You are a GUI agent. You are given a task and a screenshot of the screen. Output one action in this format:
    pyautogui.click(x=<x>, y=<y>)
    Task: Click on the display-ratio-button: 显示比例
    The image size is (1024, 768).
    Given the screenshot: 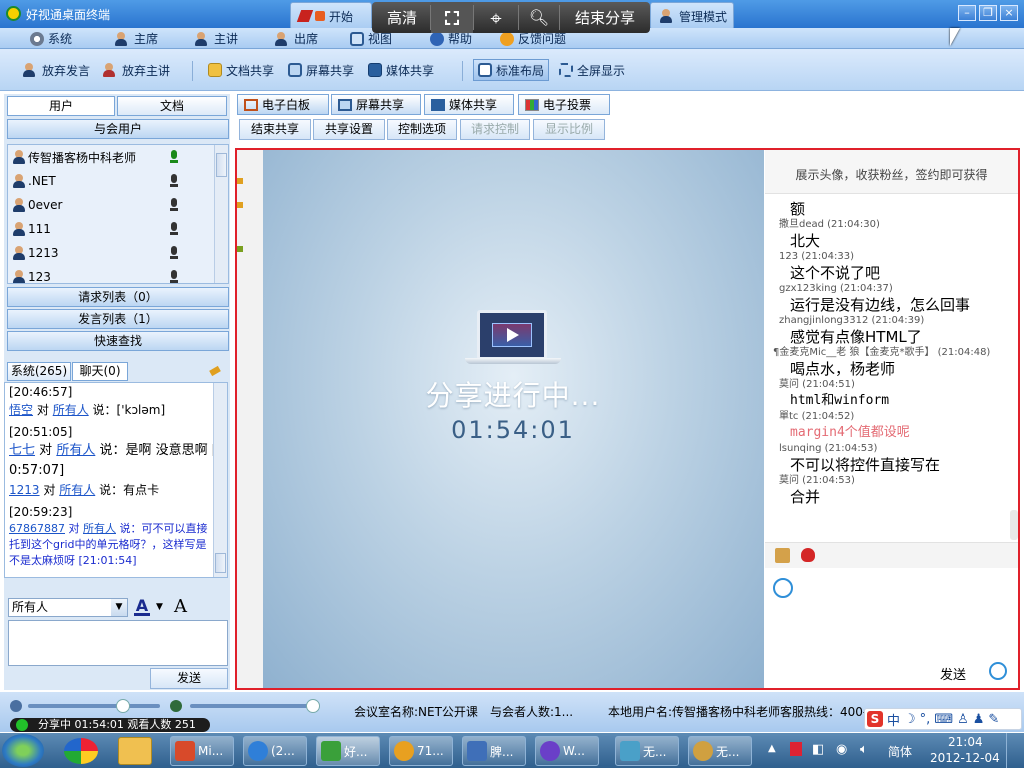 What is the action you would take?
    pyautogui.click(x=569, y=129)
    